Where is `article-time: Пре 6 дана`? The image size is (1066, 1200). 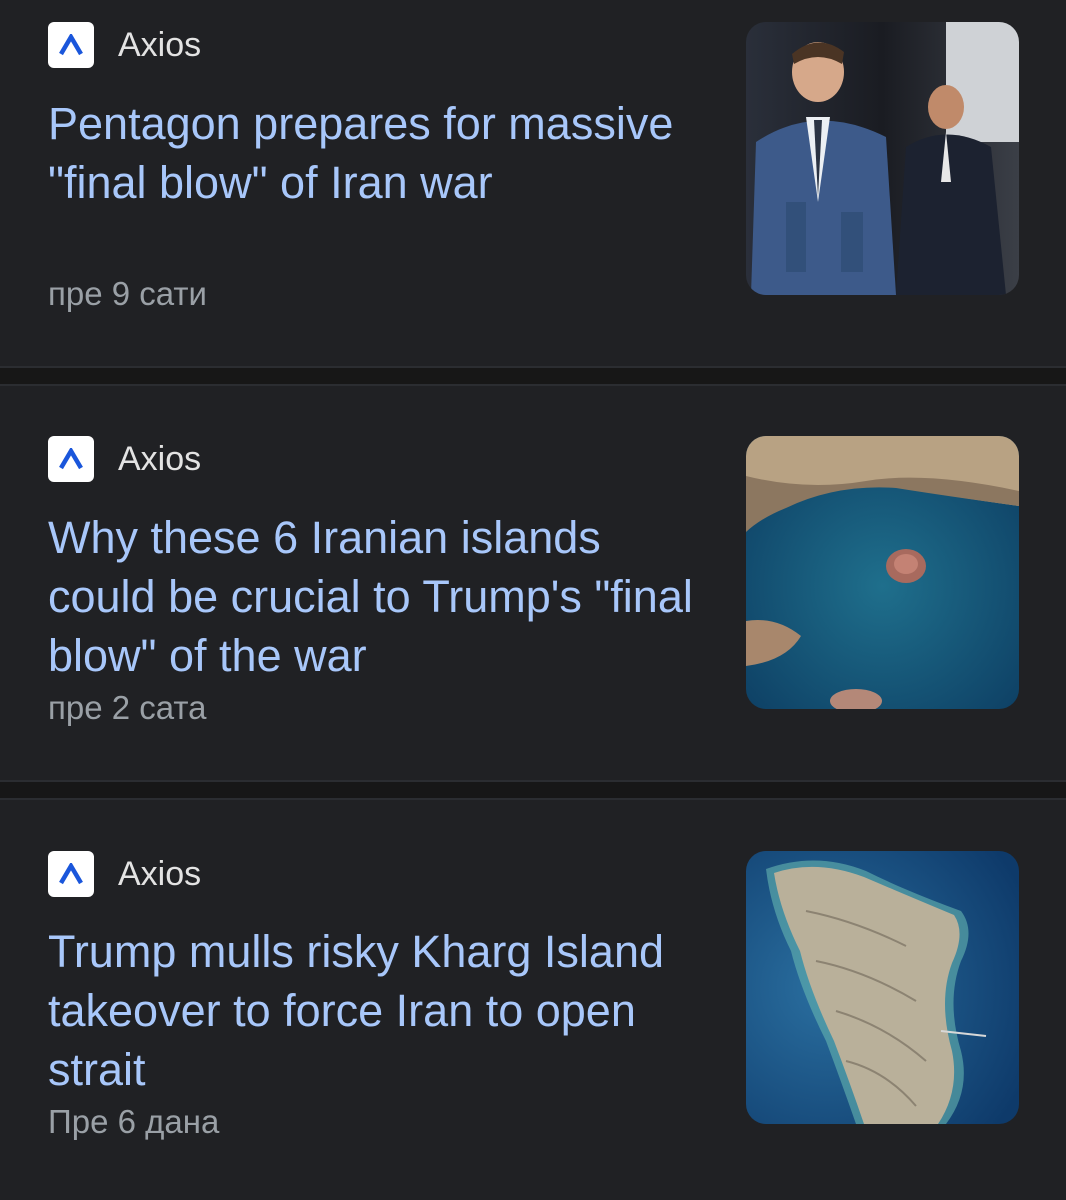 article-time: Пре 6 дана is located at coordinates (134, 1121).